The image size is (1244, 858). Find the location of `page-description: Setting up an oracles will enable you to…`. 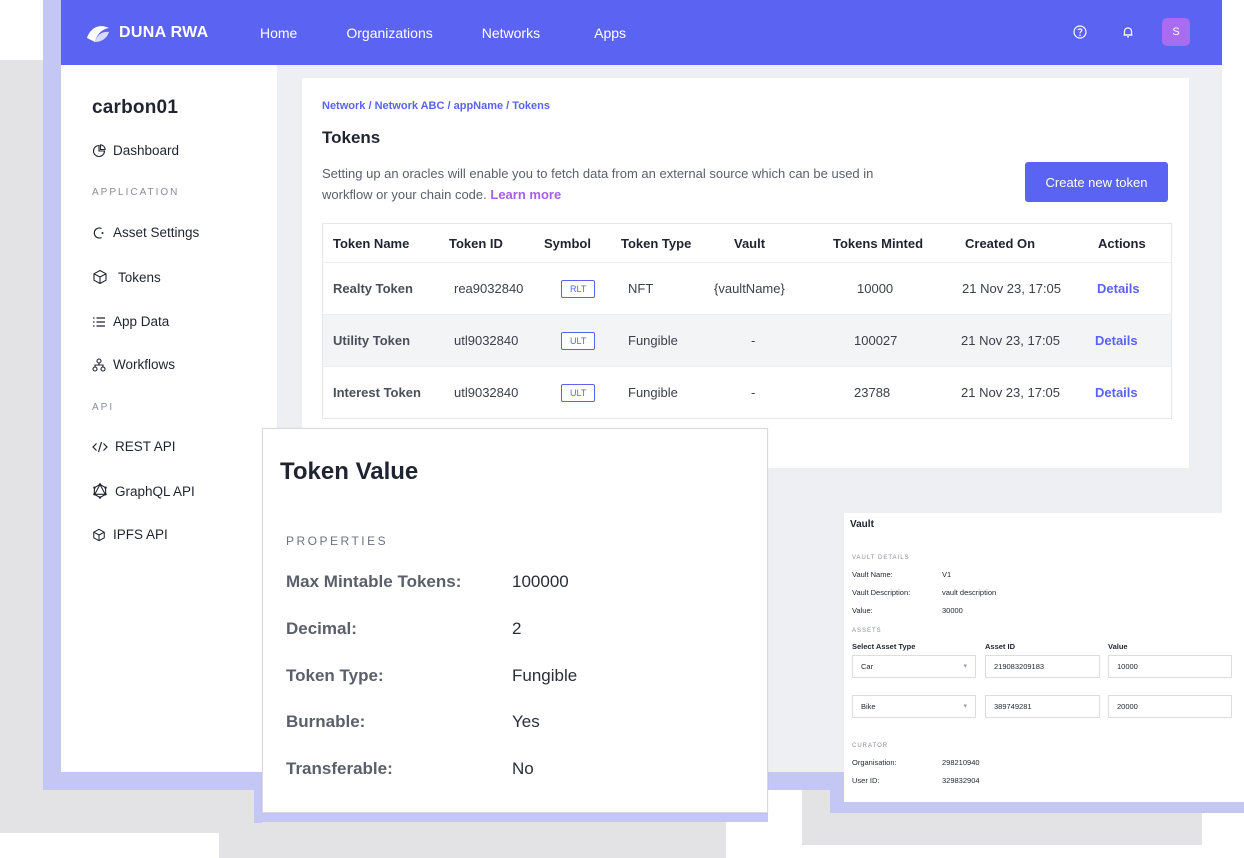

page-description: Setting up an oracles will enable you to… is located at coordinates (622, 184).